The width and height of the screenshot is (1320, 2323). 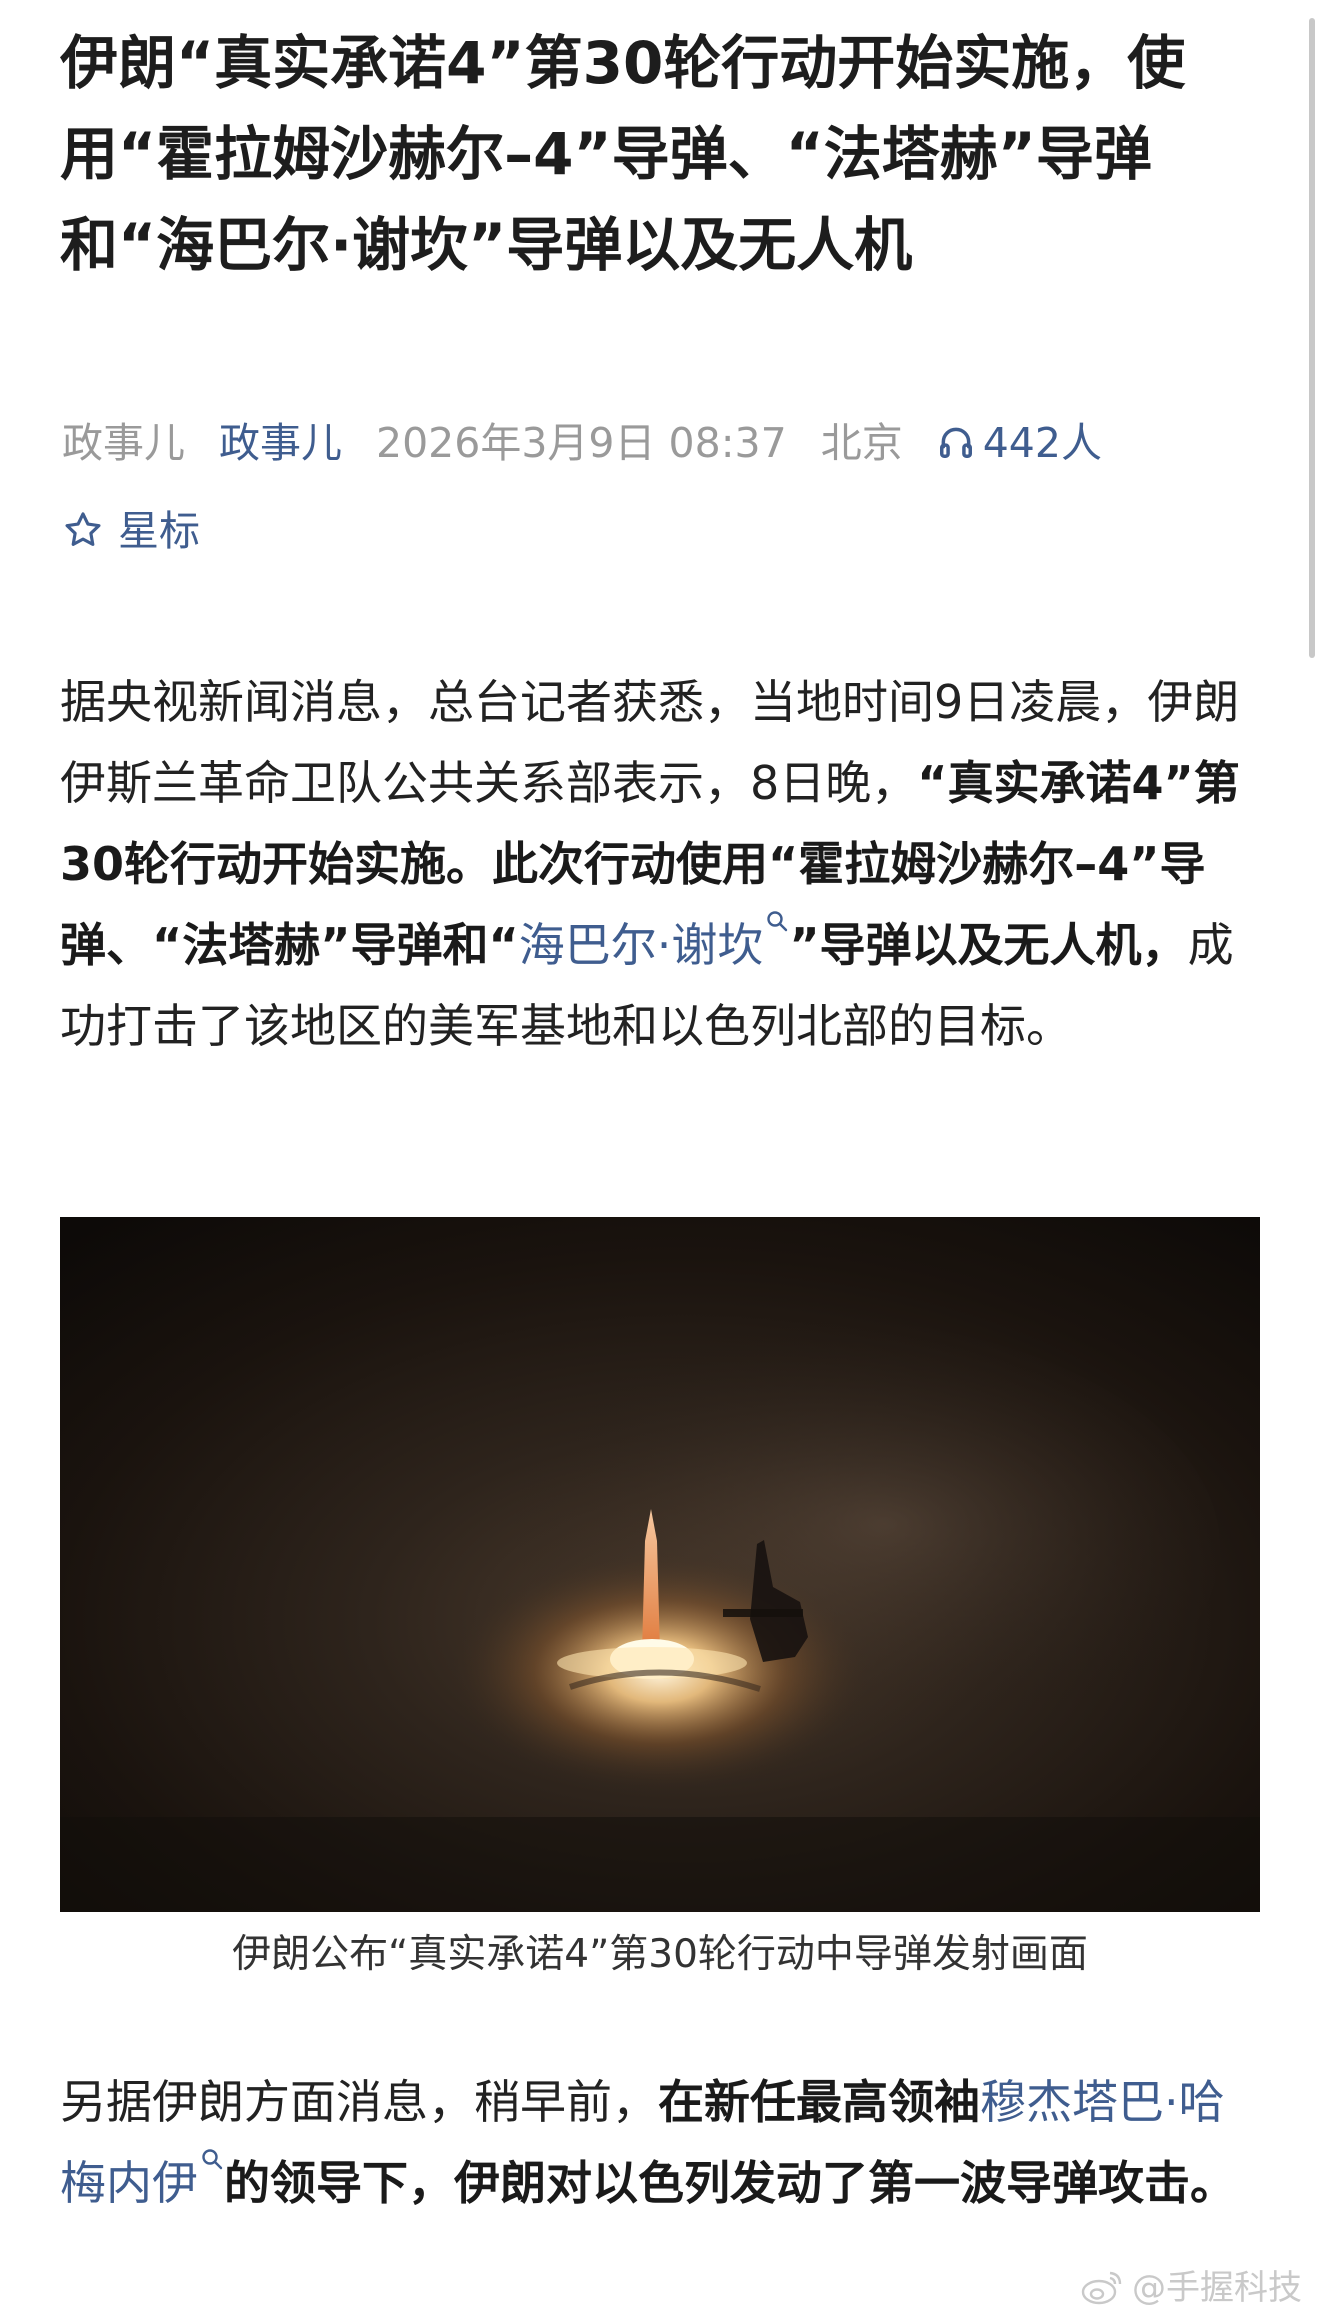 What do you see at coordinates (1217, 2288) in the screenshot?
I see `watermark-text: @手握科技` at bounding box center [1217, 2288].